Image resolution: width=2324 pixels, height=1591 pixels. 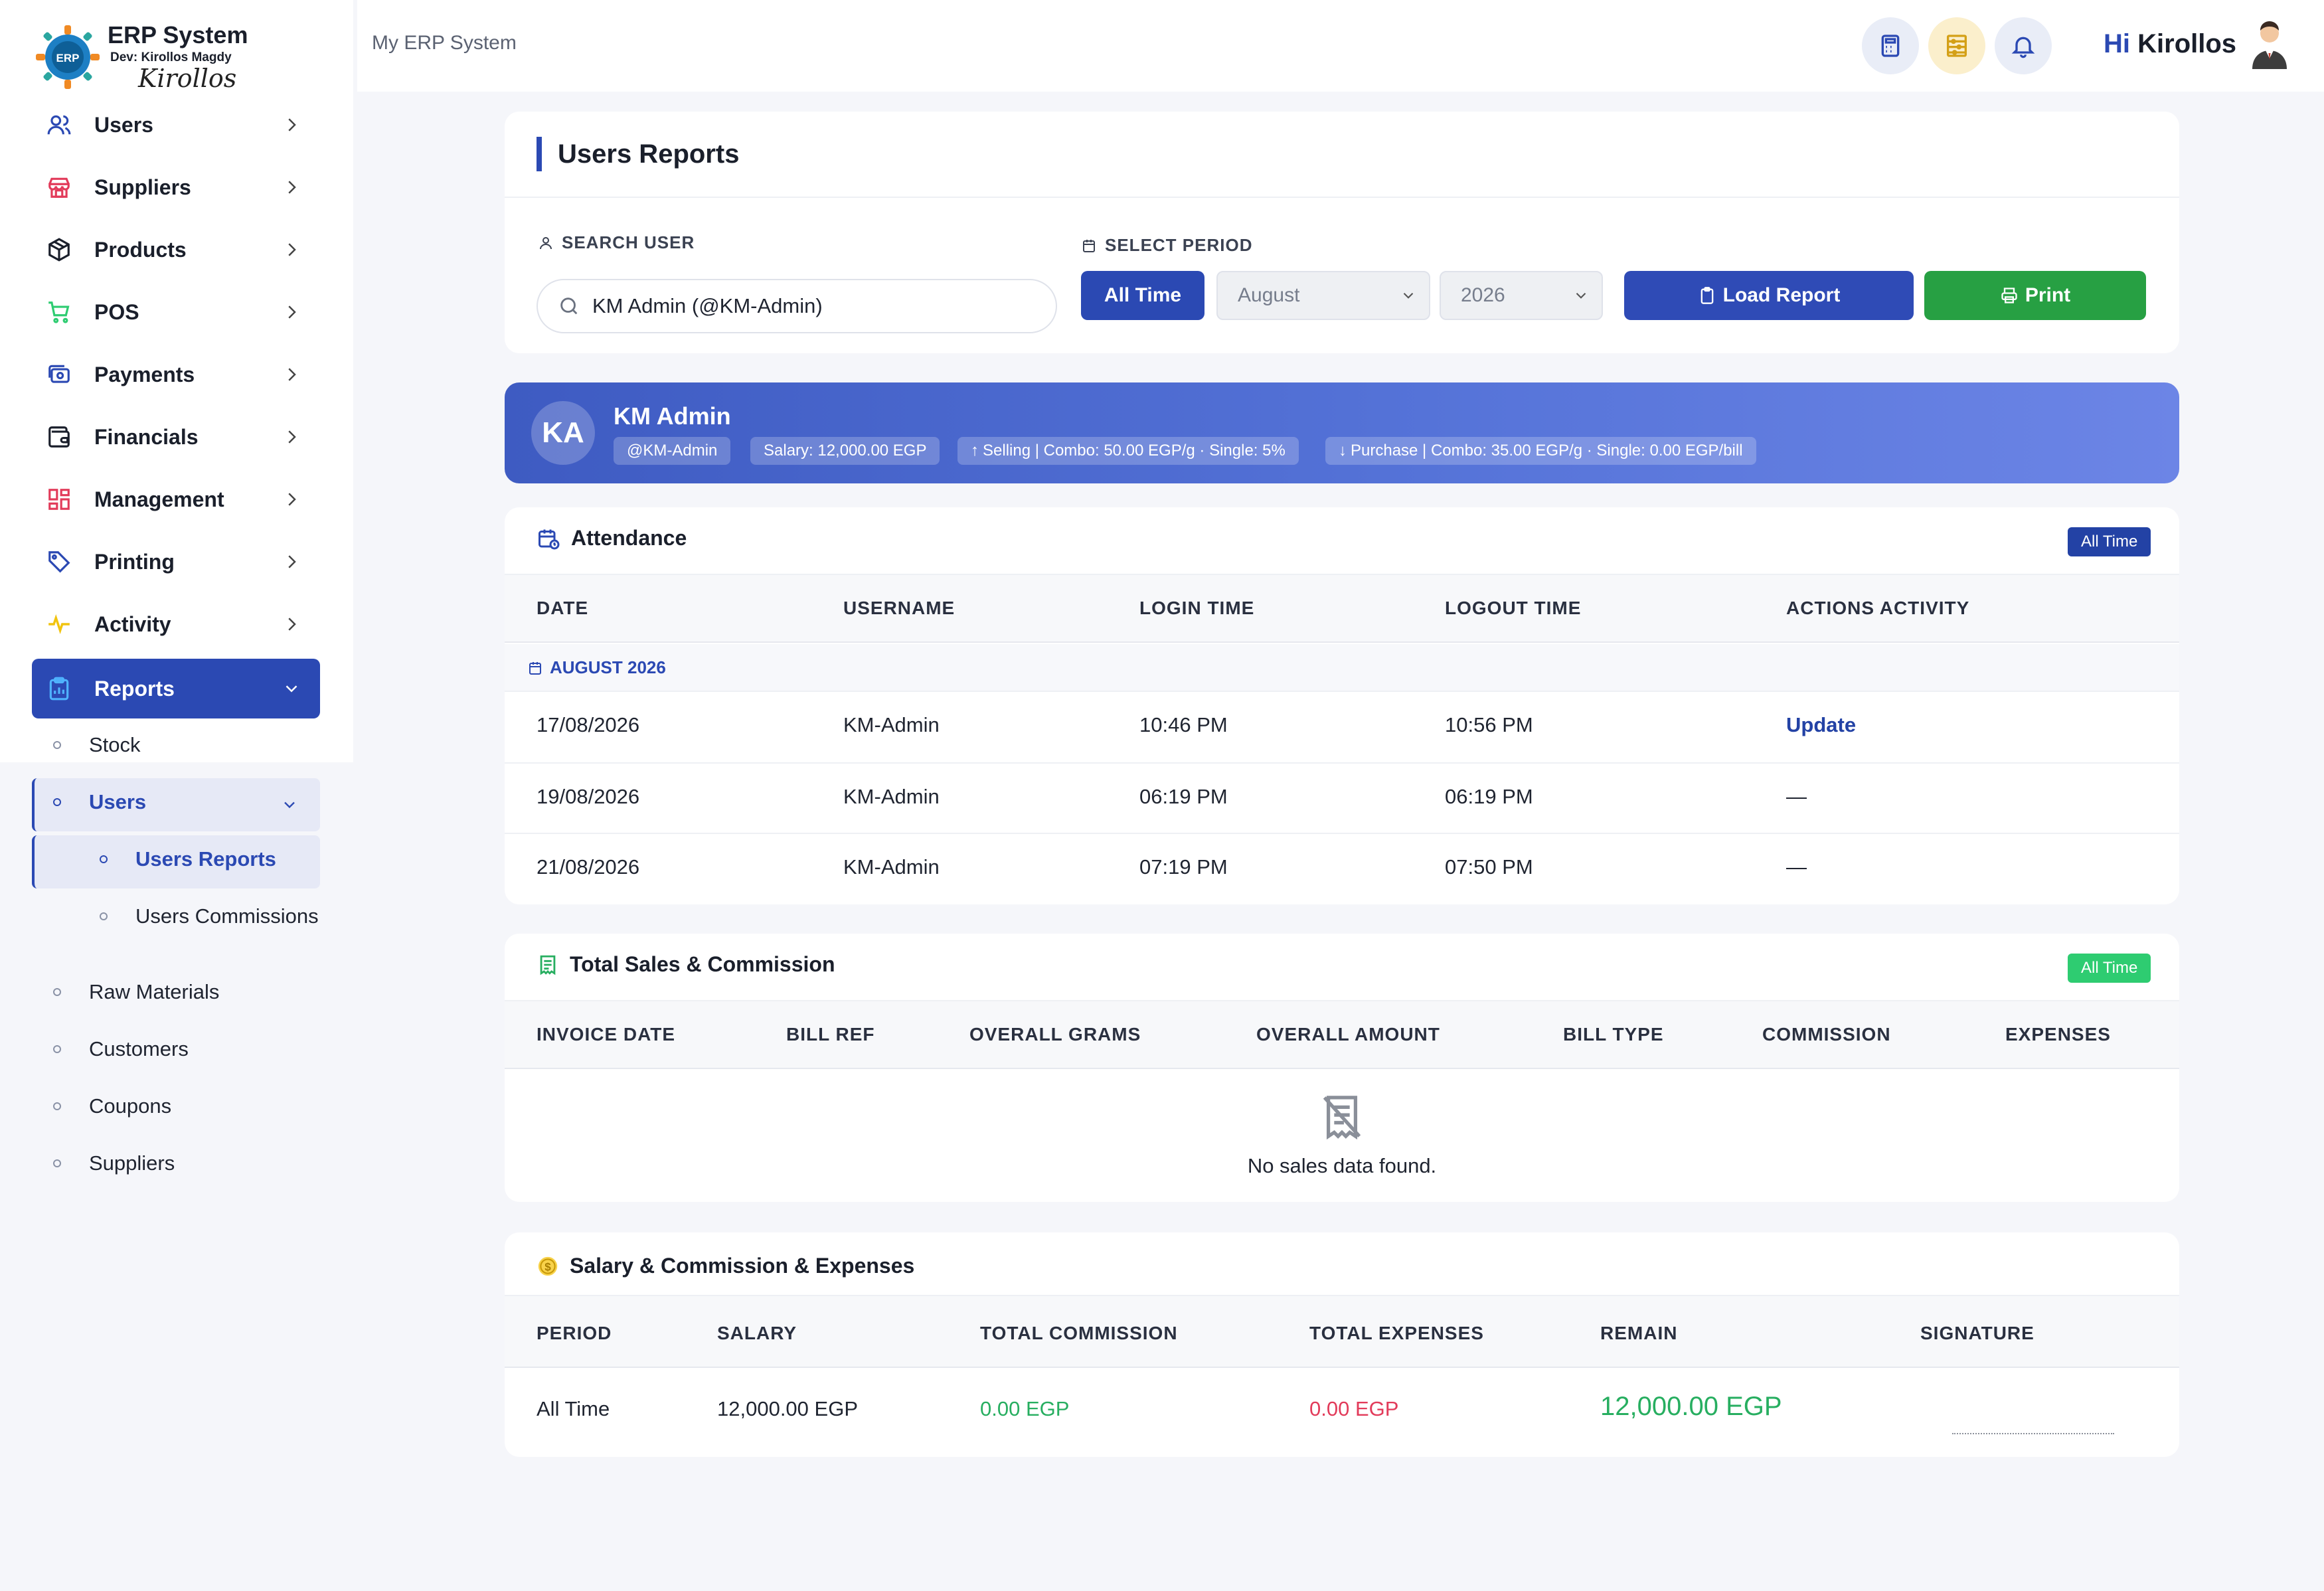 What do you see at coordinates (100, 802) in the screenshot?
I see `submenu-item-users-label: Users` at bounding box center [100, 802].